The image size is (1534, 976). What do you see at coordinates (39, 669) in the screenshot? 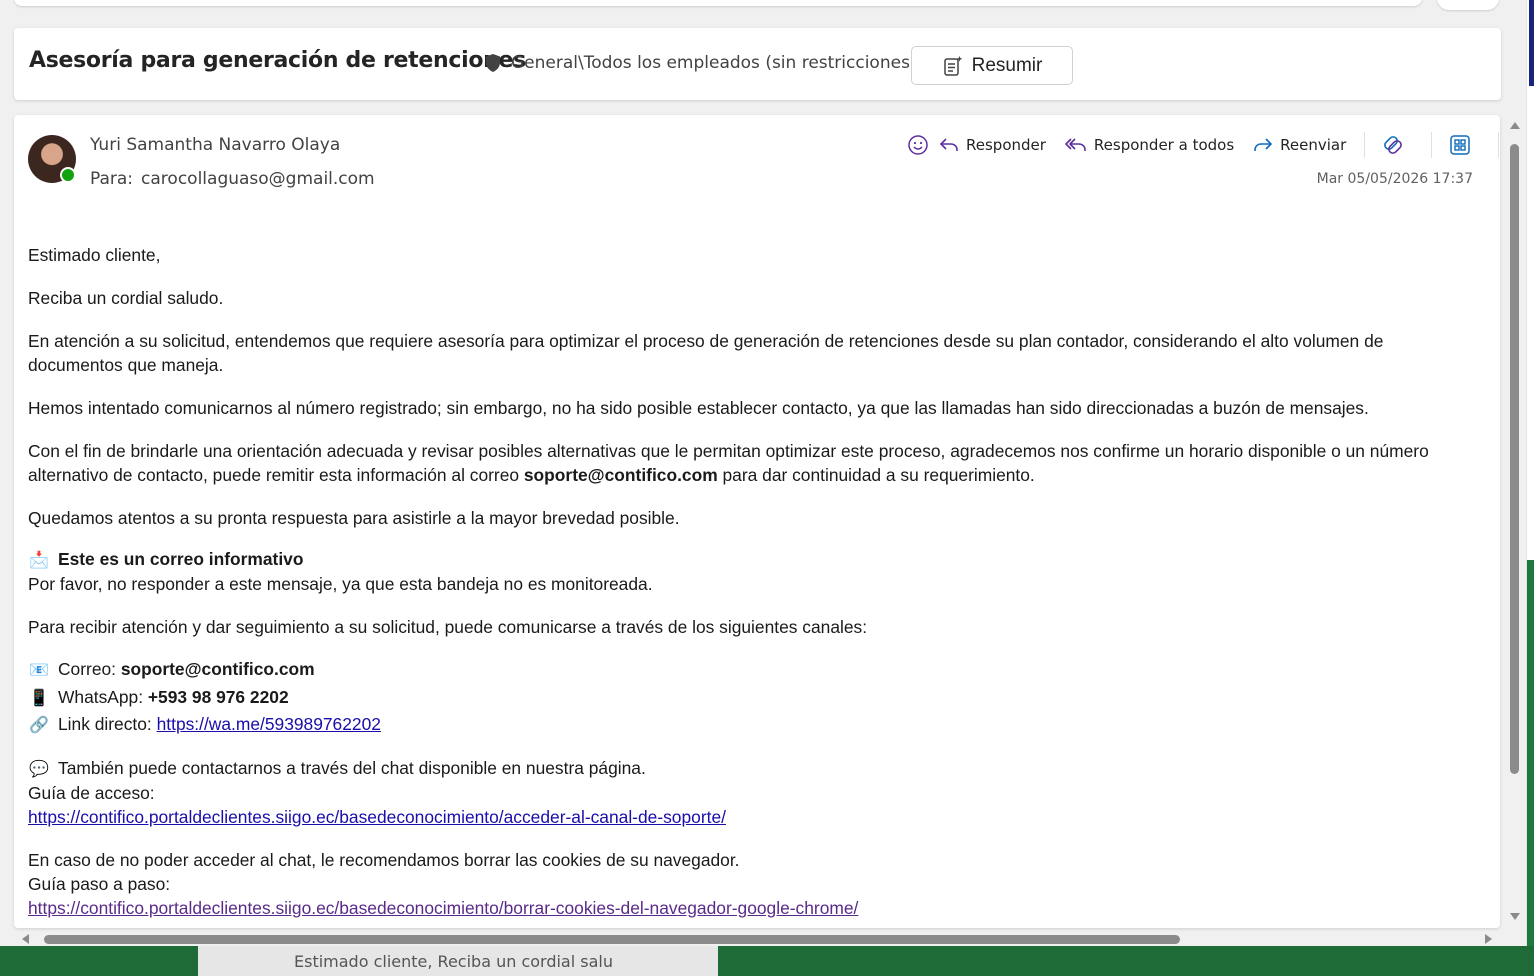
I see `email-icon: 📧` at bounding box center [39, 669].